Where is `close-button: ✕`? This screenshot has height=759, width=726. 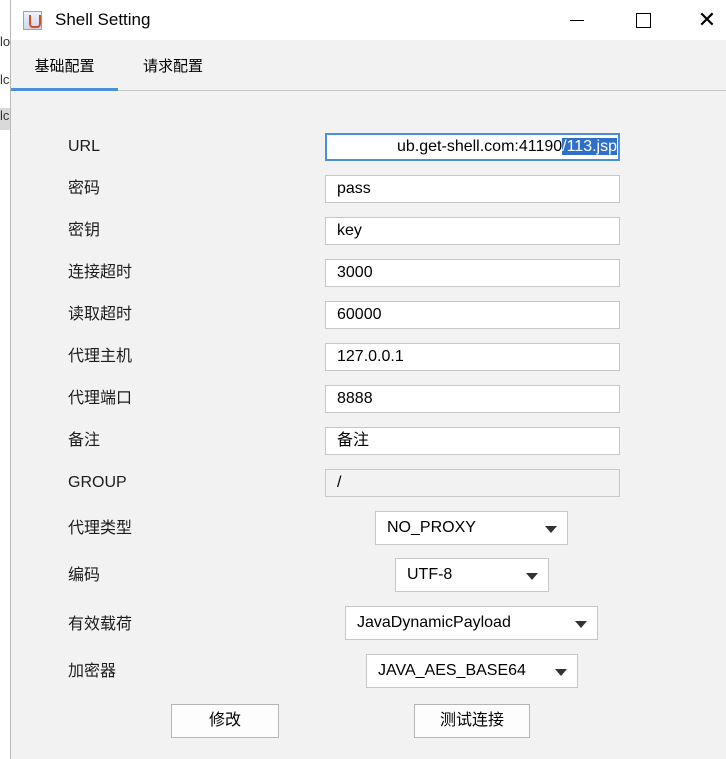
close-button: ✕ is located at coordinates (702, 20).